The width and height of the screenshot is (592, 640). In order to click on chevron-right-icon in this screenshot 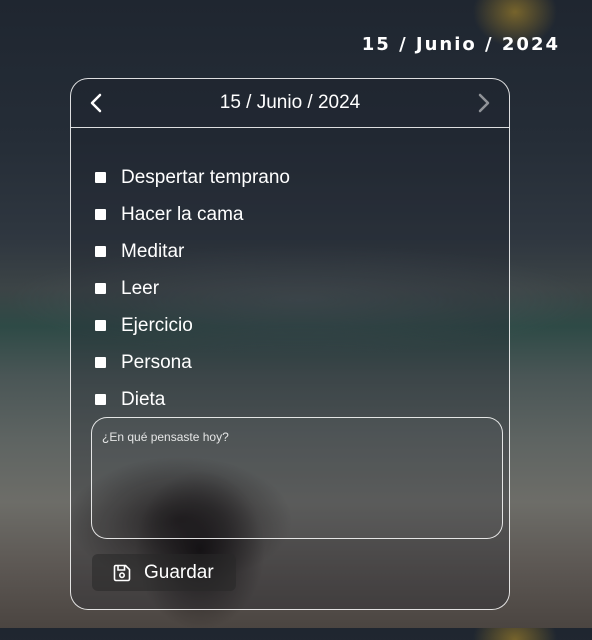, I will do `click(484, 103)`.